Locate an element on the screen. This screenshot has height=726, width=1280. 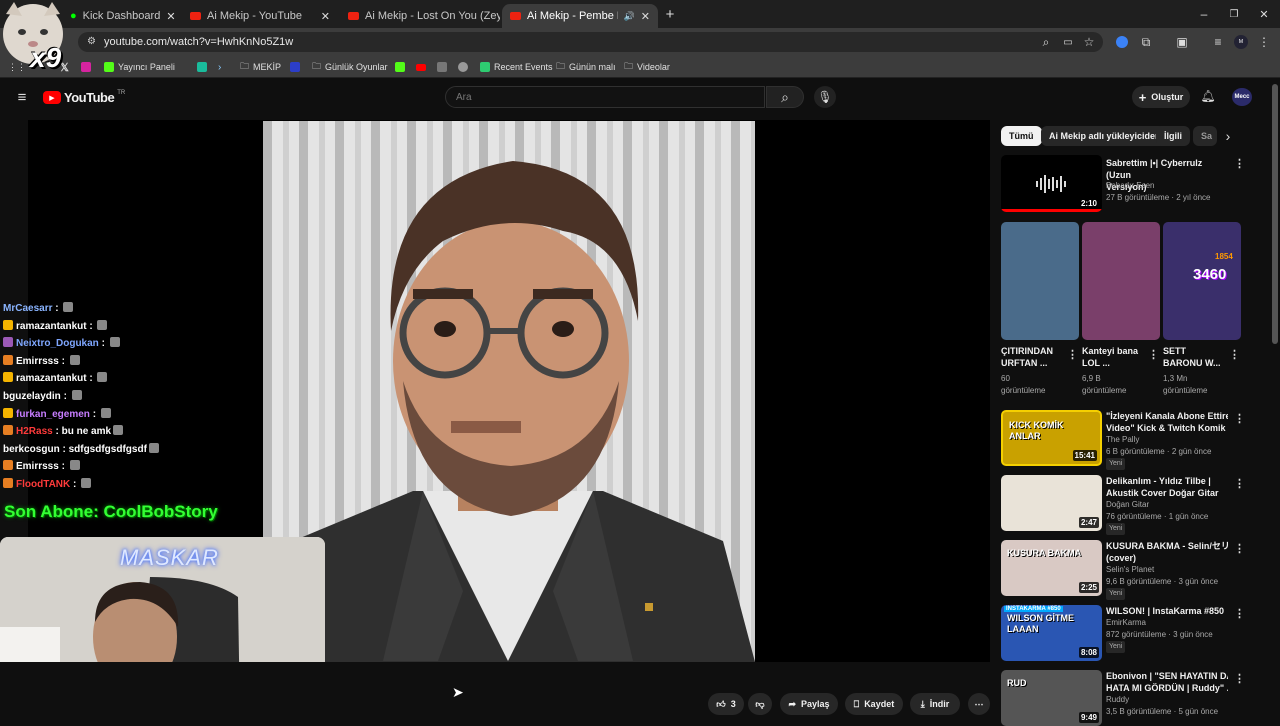
download-button: ⤓ İndir is located at coordinates (935, 704).